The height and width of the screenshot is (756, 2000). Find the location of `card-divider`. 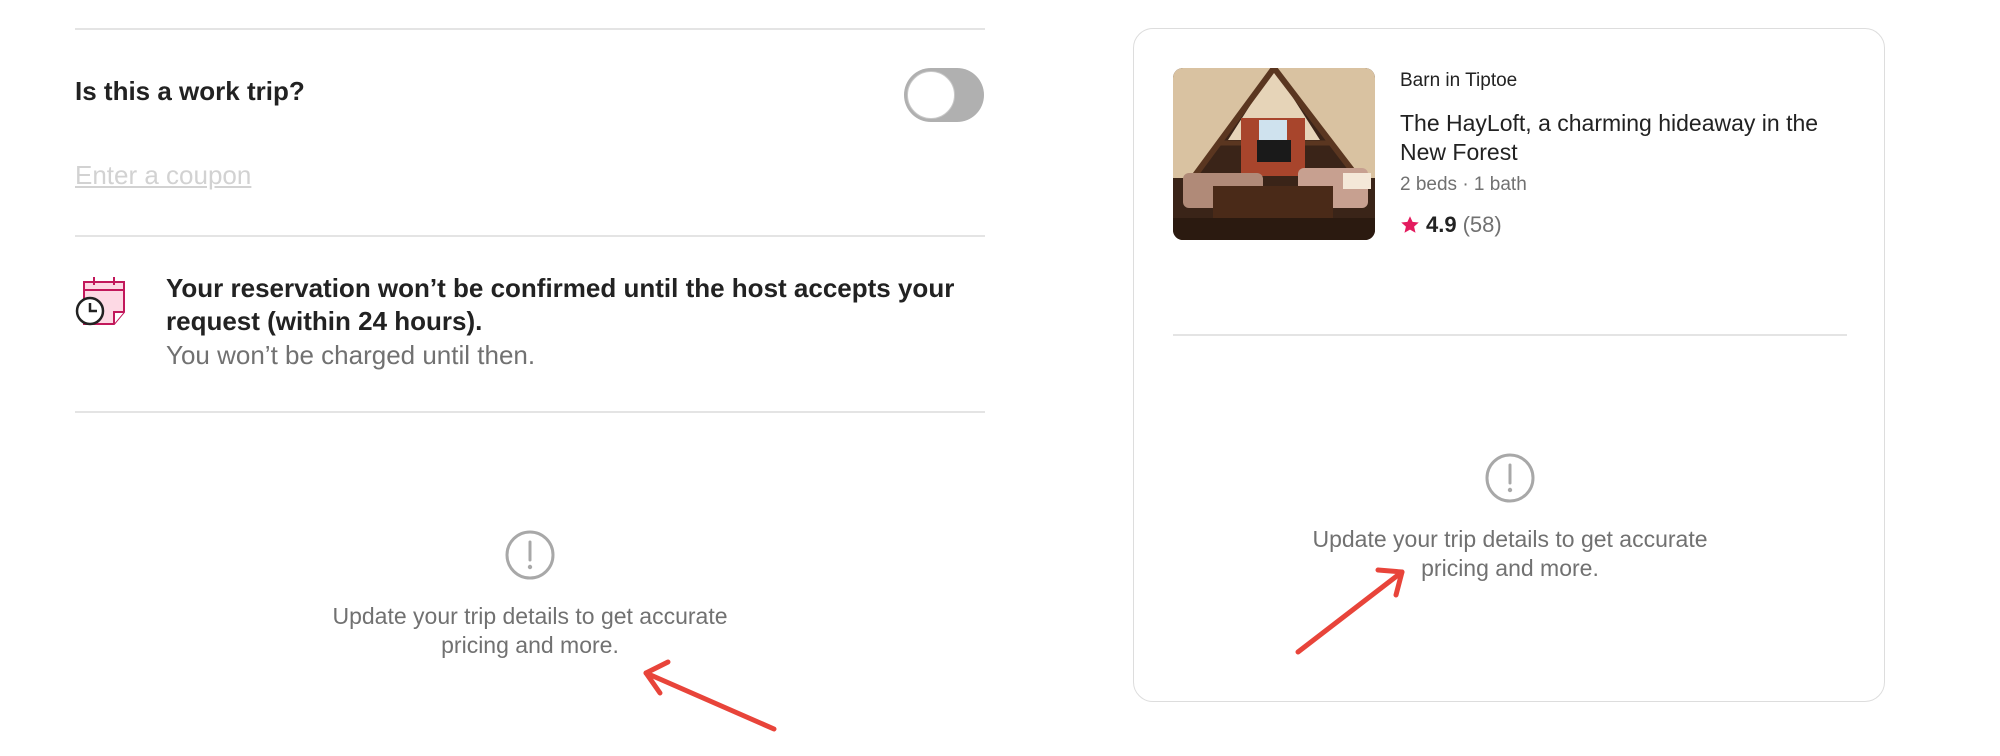

card-divider is located at coordinates (1510, 335).